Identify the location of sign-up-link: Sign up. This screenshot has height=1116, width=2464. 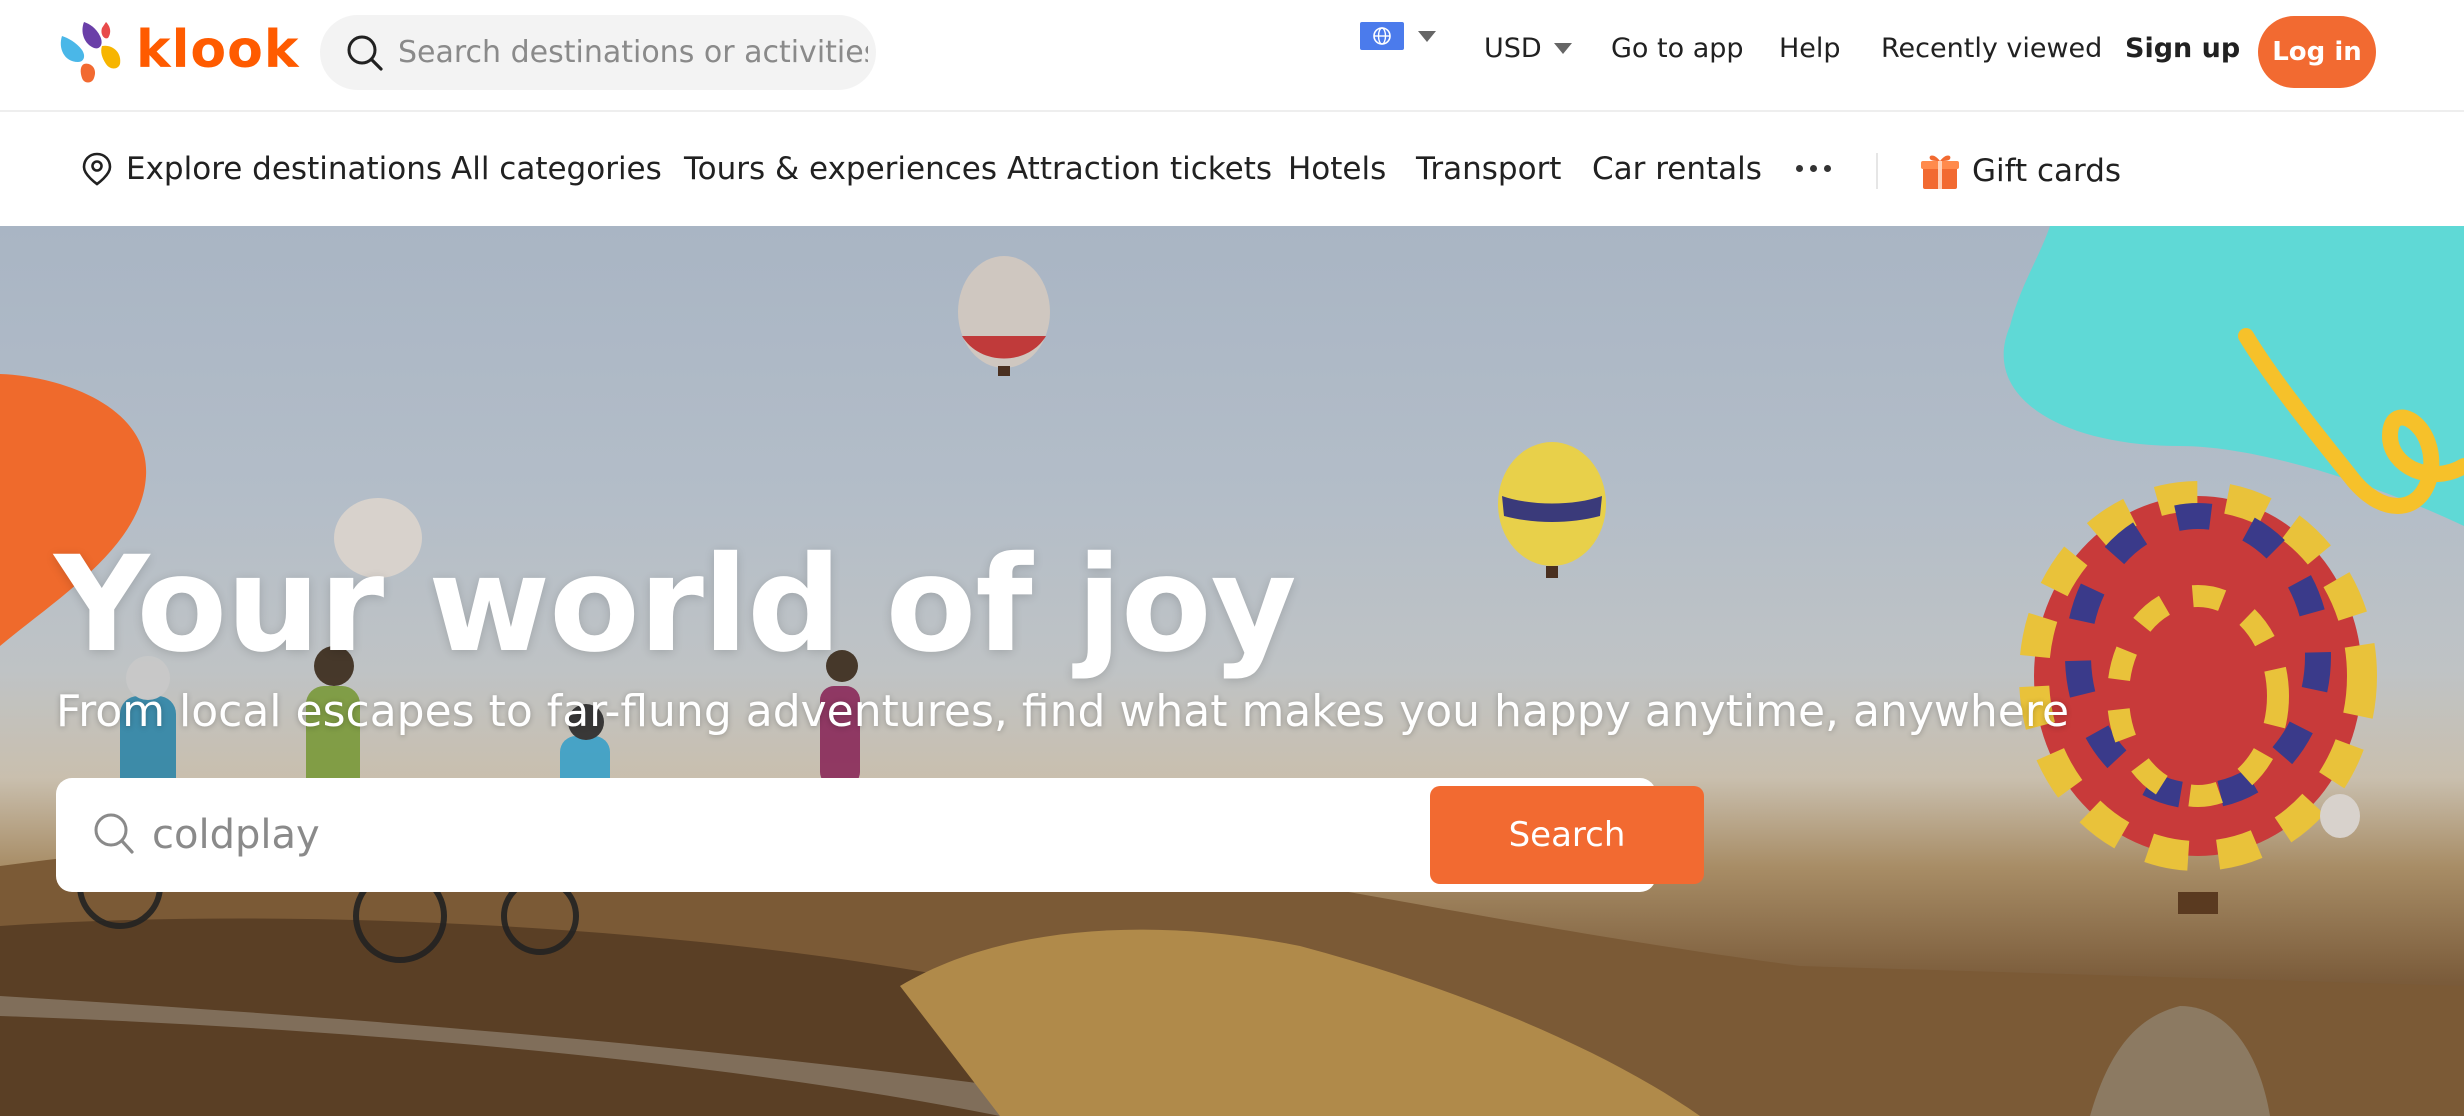
(2182, 48).